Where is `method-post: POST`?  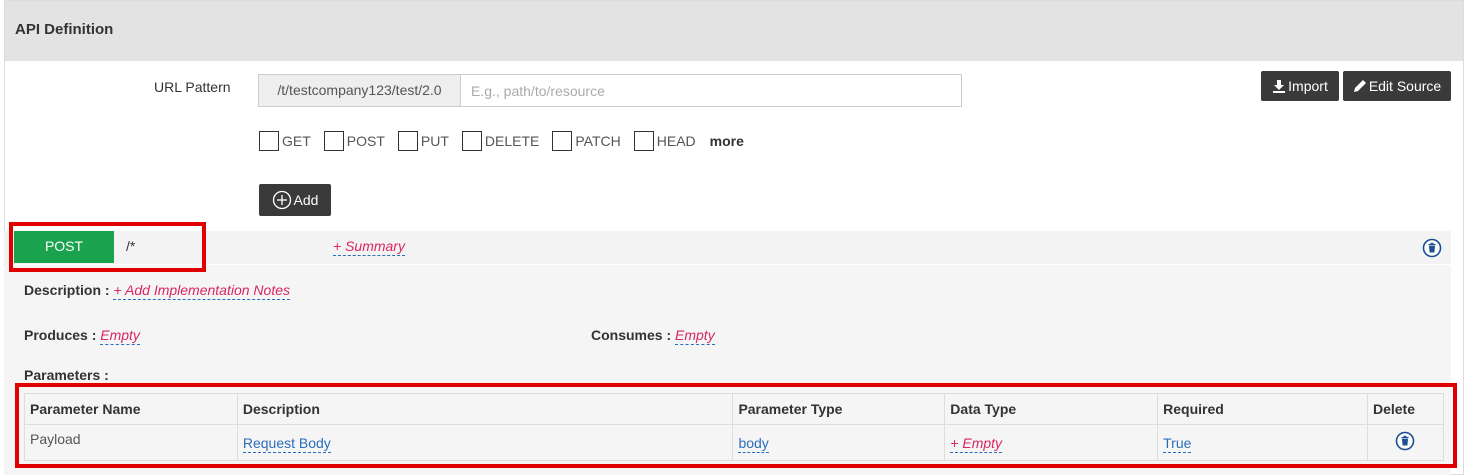
method-post: POST is located at coordinates (354, 141).